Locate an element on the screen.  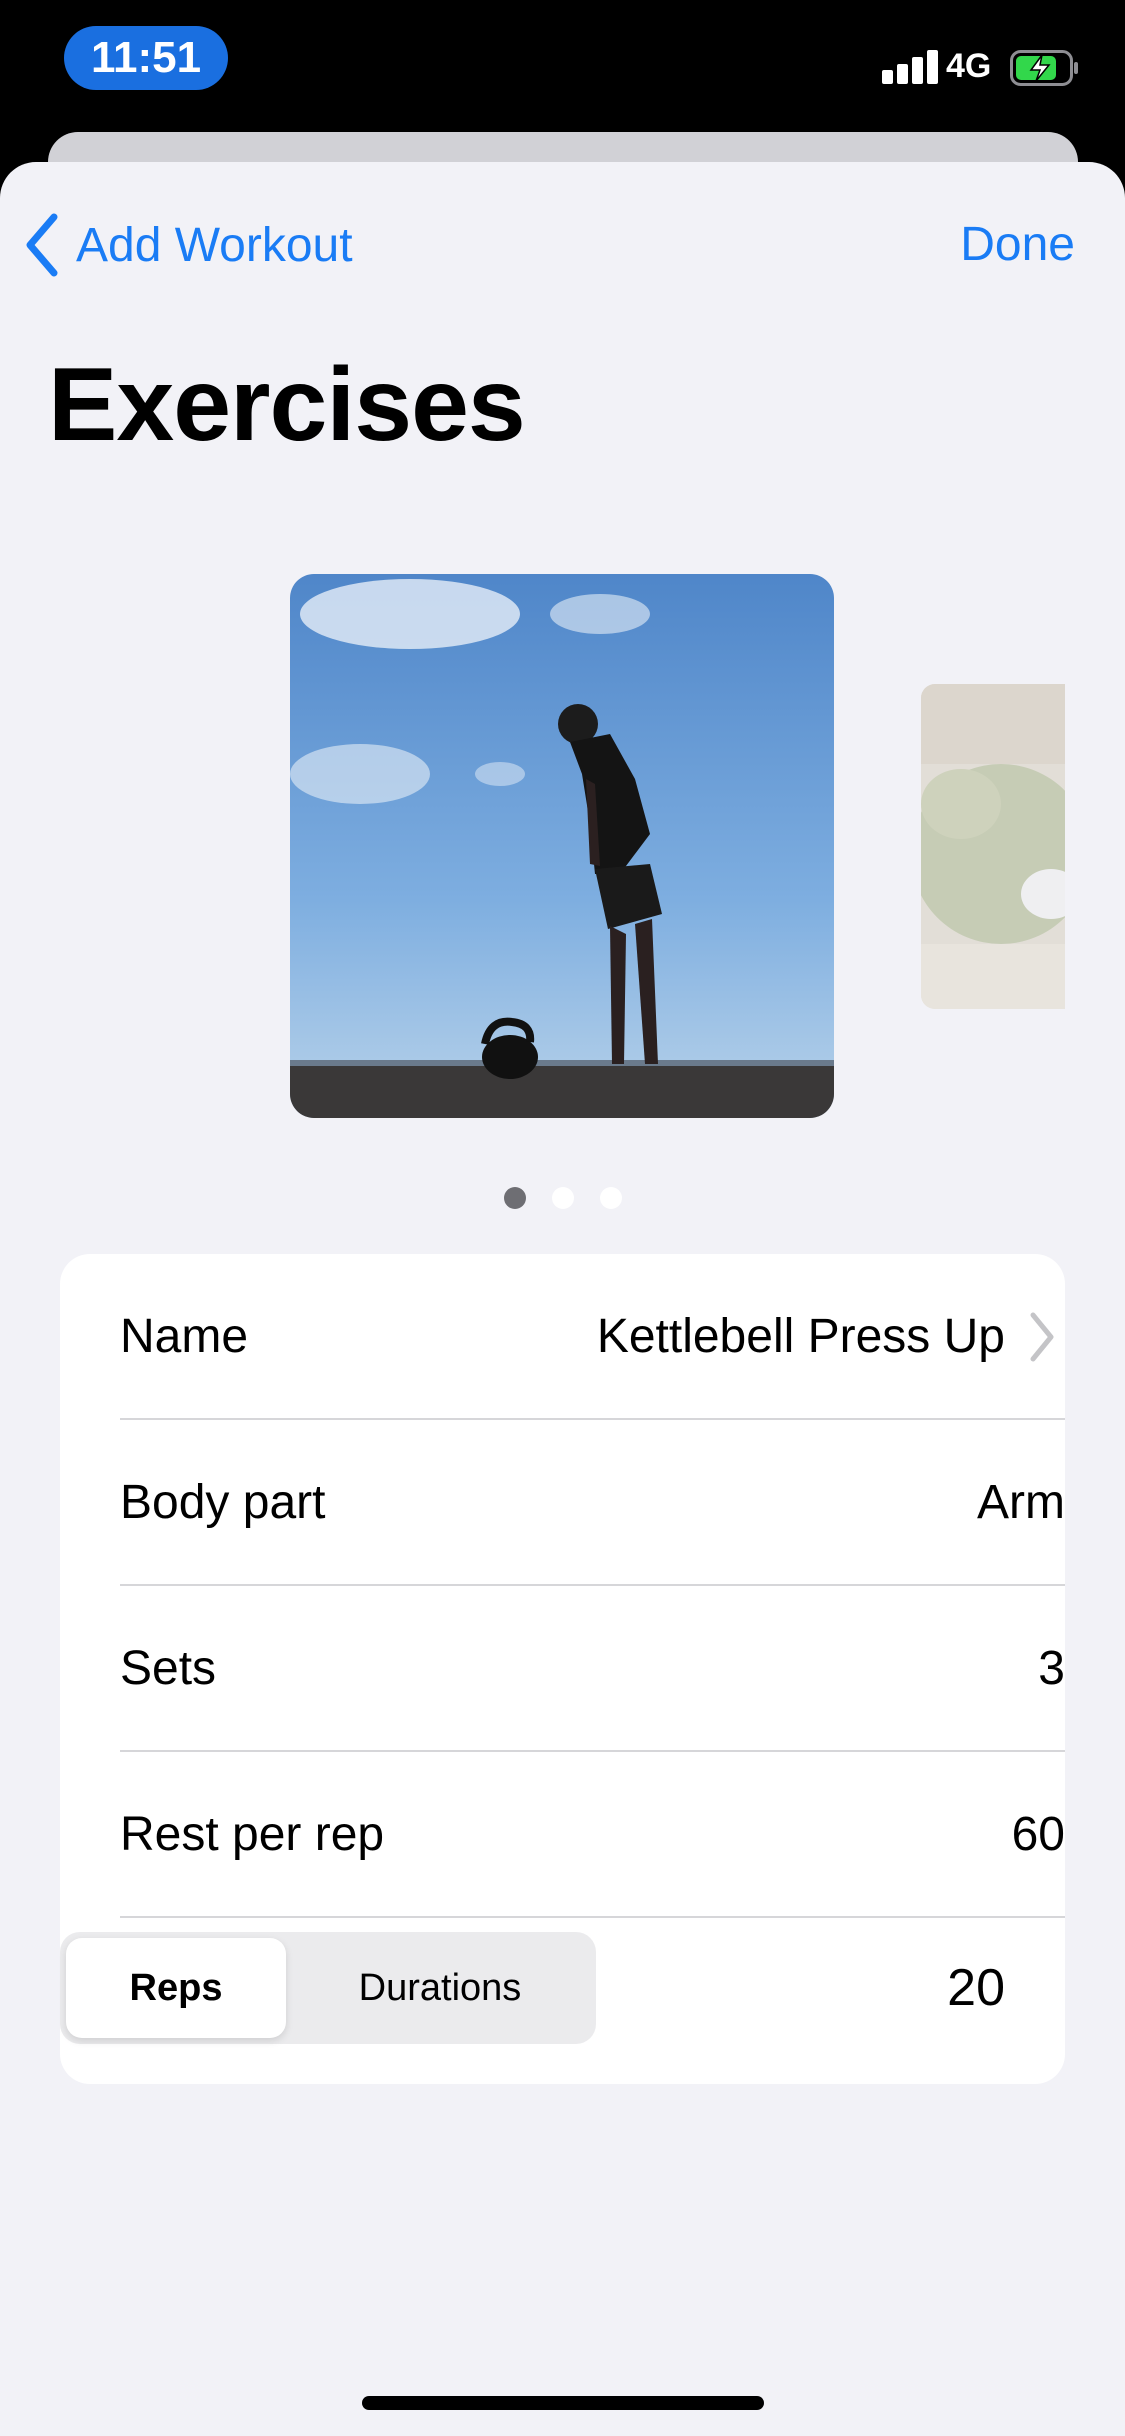
rest-row: Rest per rep 60 is located at coordinates (592, 1835).